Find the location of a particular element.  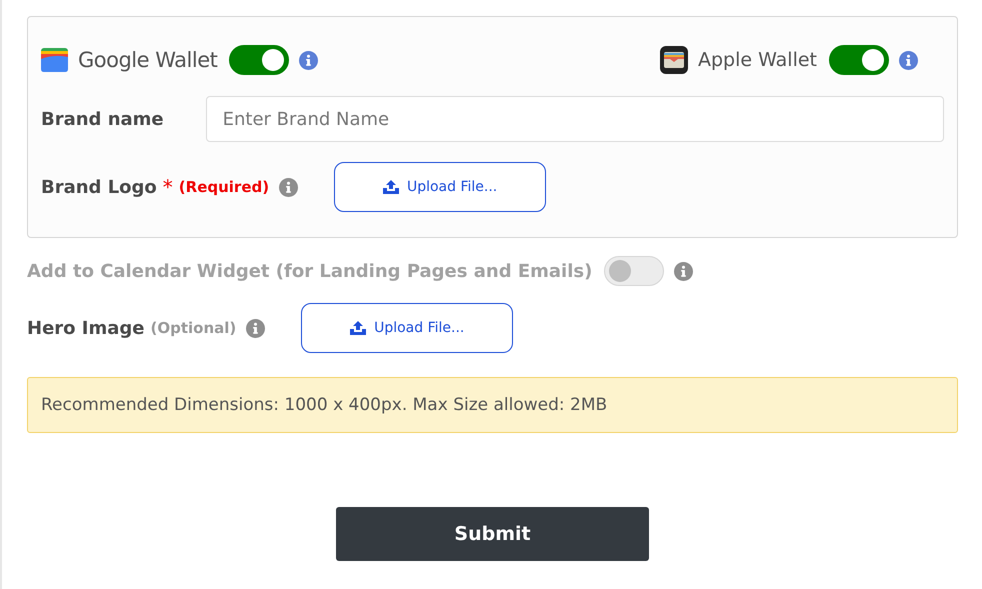

dimensions-notice: Recommended Dimensions: 1000 x 400px. Max Size allowed: 2MB is located at coordinates (492, 405).